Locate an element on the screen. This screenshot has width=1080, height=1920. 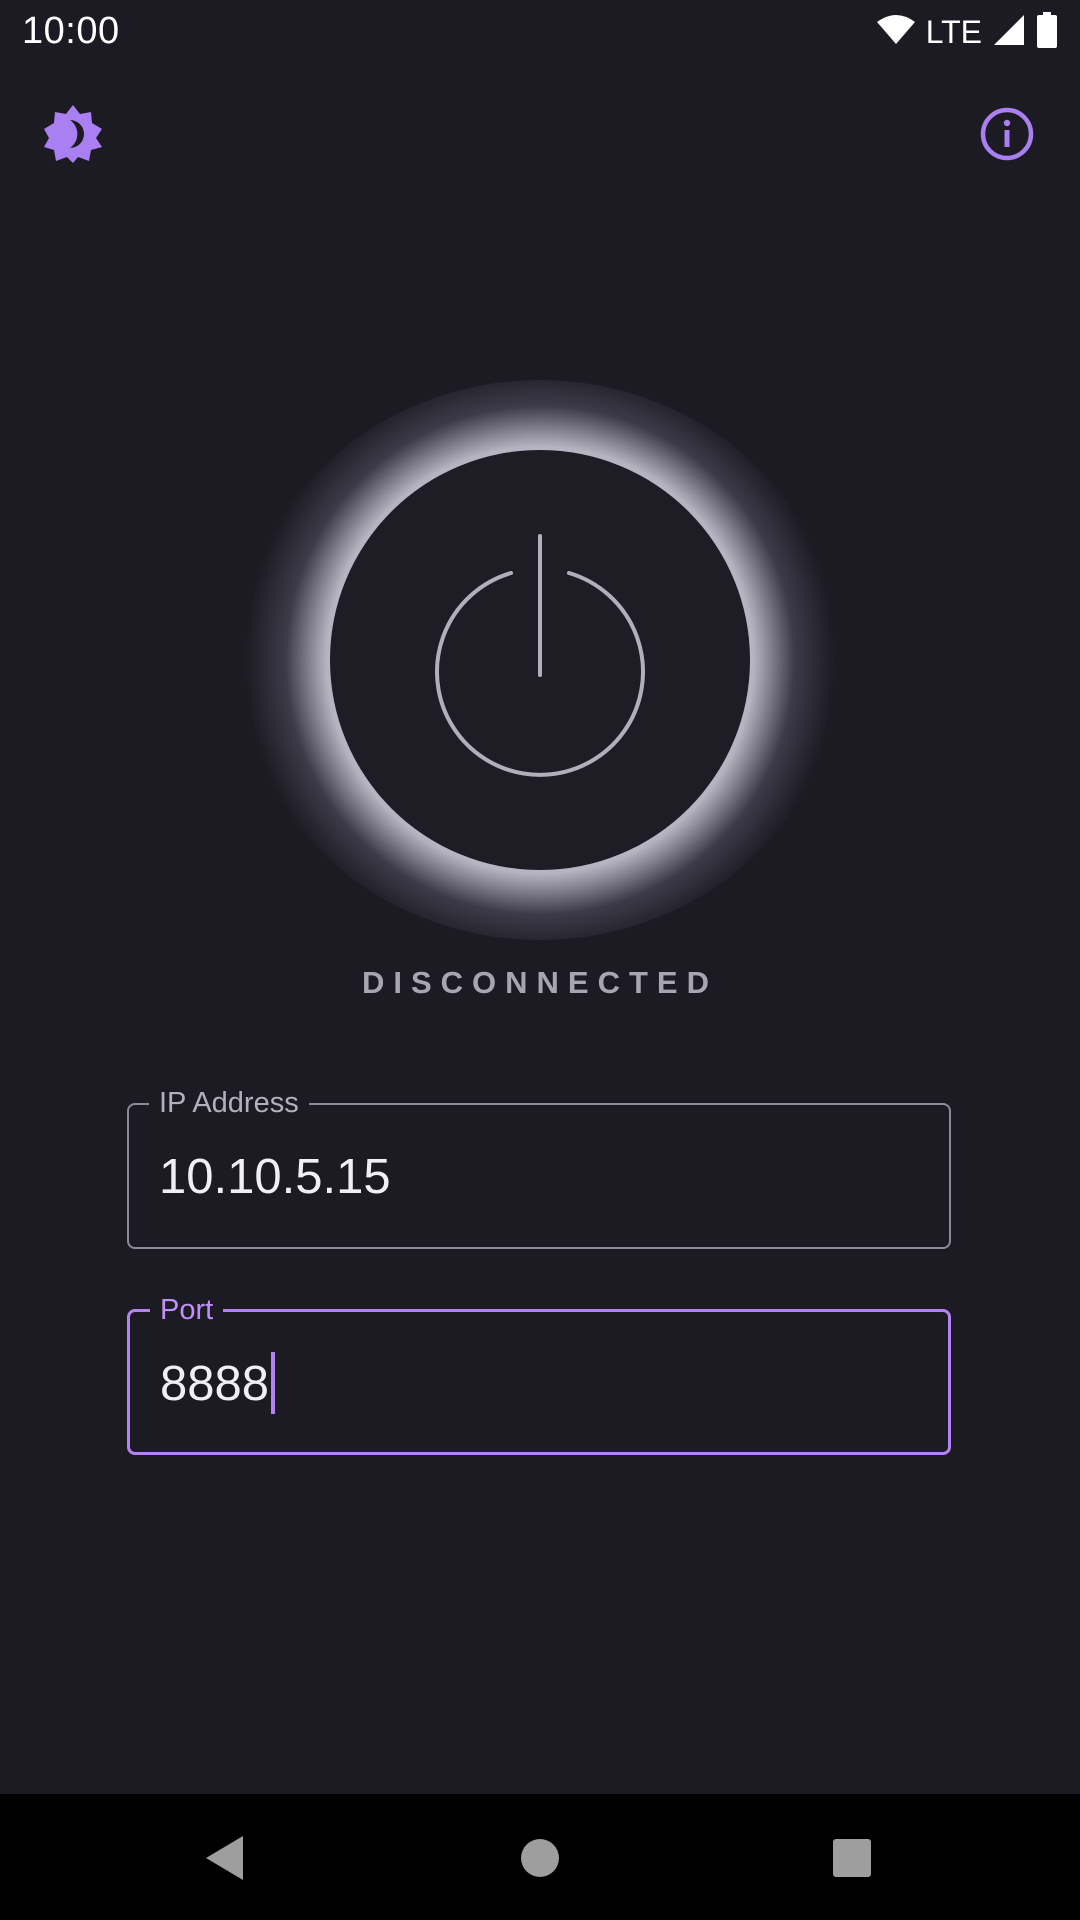
port-field: Port 8888 is located at coordinates (539, 1372).